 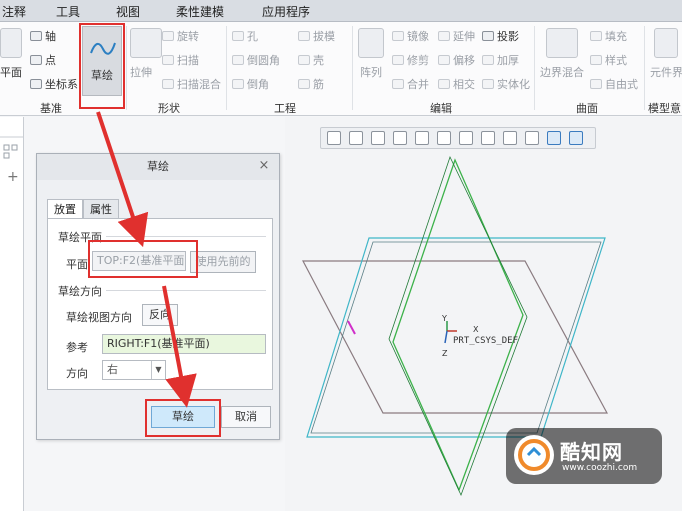 I want to click on pattern-button: 阵列, so click(x=371, y=72).